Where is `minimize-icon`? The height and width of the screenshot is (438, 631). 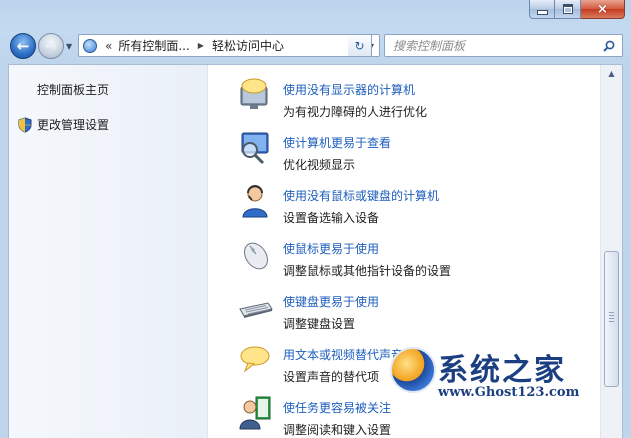
minimize-icon is located at coordinates (542, 12).